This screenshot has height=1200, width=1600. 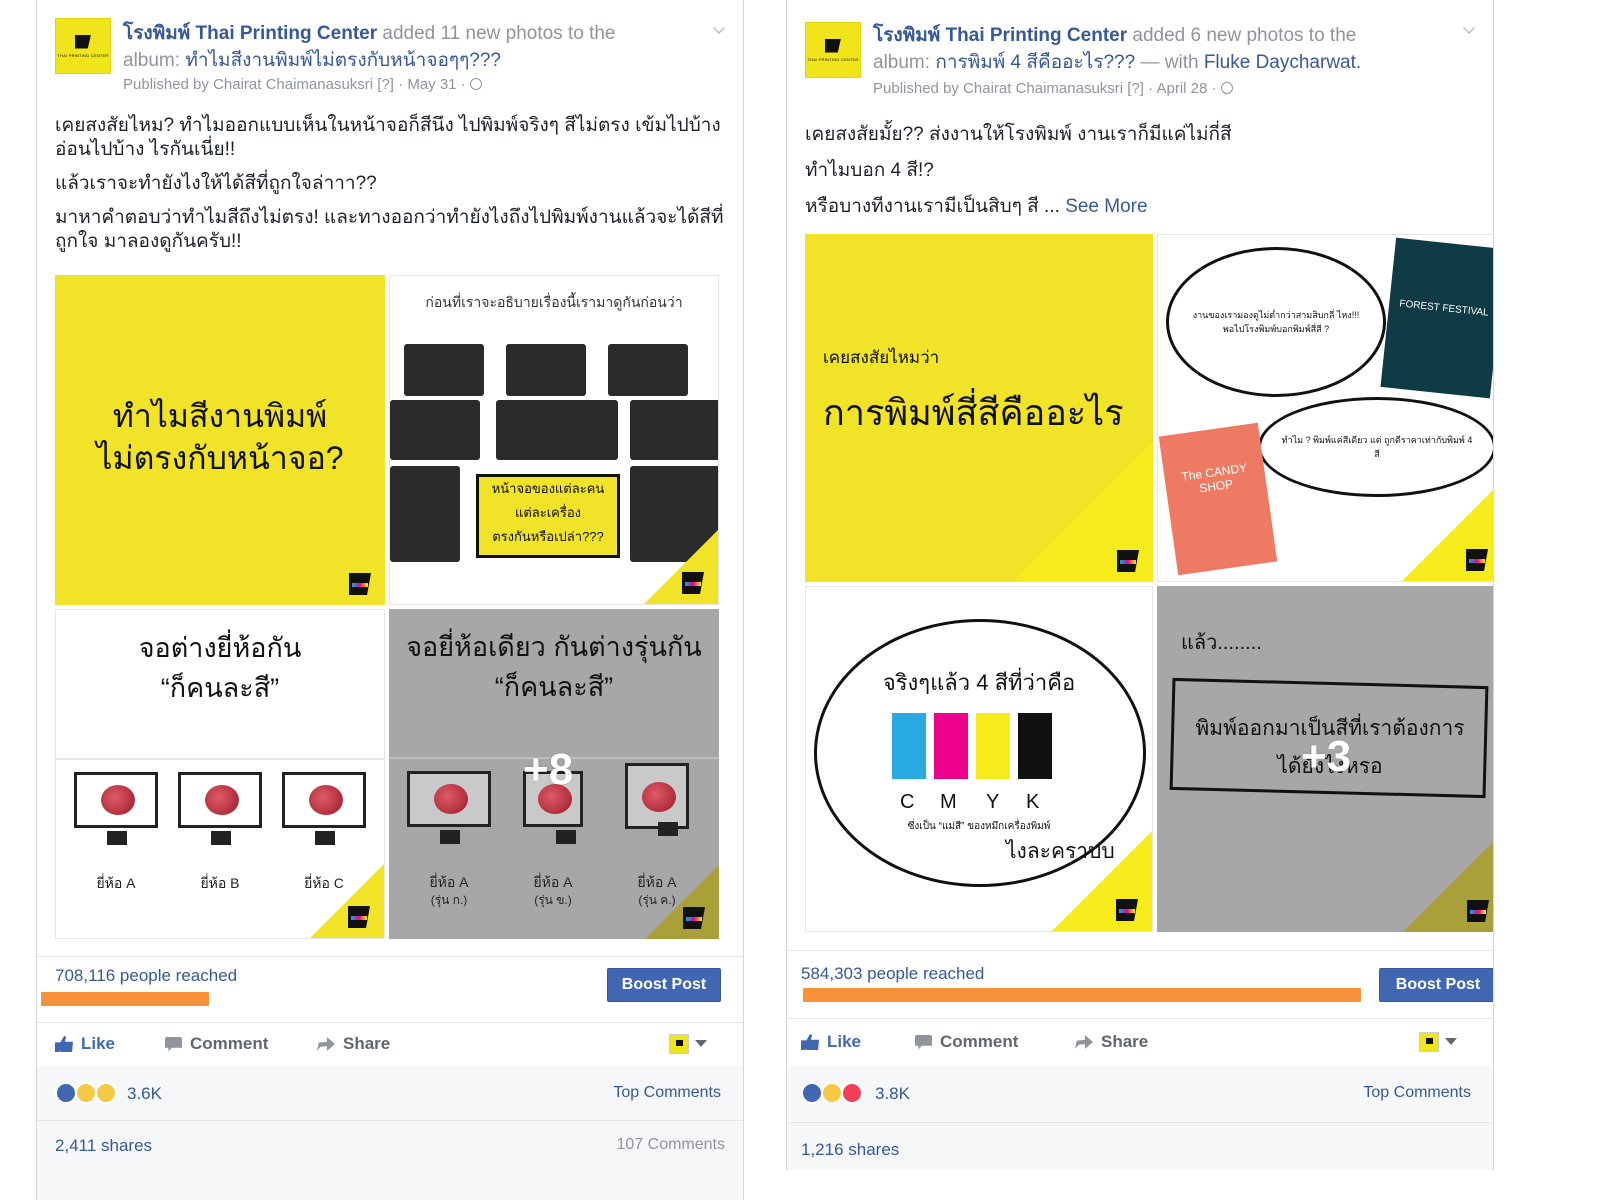 What do you see at coordinates (449, 891) in the screenshot?
I see `brand-label: ยี่ห้อ A (รุ่น ก.)` at bounding box center [449, 891].